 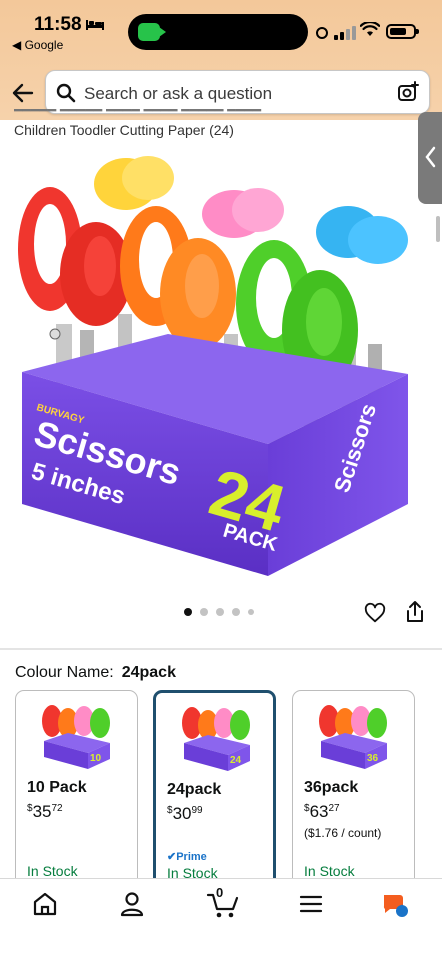 What do you see at coordinates (95, 25) in the screenshot?
I see `sleep-focus-icon` at bounding box center [95, 25].